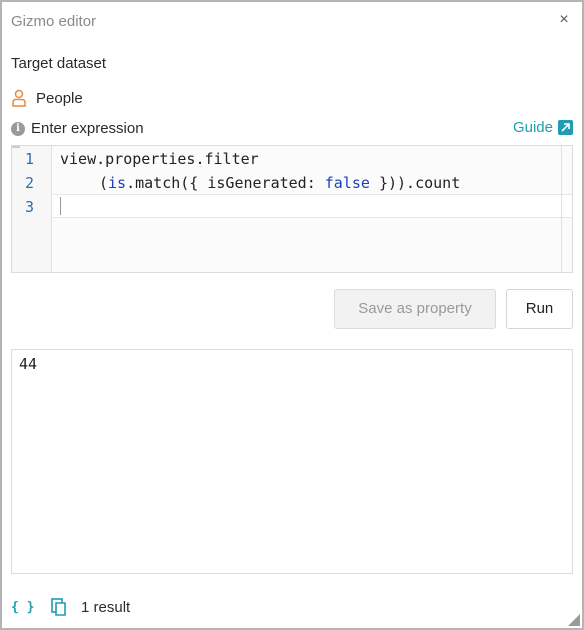 The image size is (584, 630). What do you see at coordinates (574, 620) in the screenshot?
I see `resize-handle-icon` at bounding box center [574, 620].